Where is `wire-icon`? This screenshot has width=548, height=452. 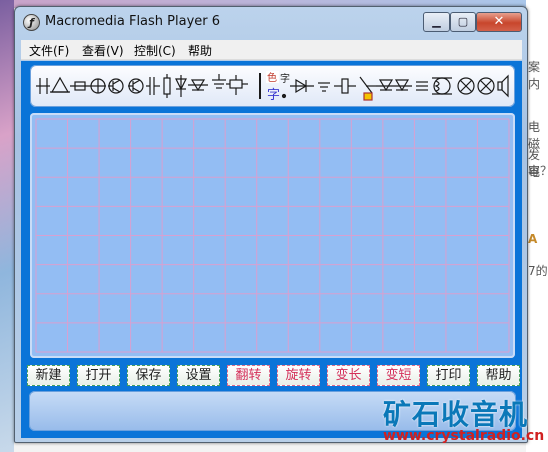 wire-icon is located at coordinates (80, 86).